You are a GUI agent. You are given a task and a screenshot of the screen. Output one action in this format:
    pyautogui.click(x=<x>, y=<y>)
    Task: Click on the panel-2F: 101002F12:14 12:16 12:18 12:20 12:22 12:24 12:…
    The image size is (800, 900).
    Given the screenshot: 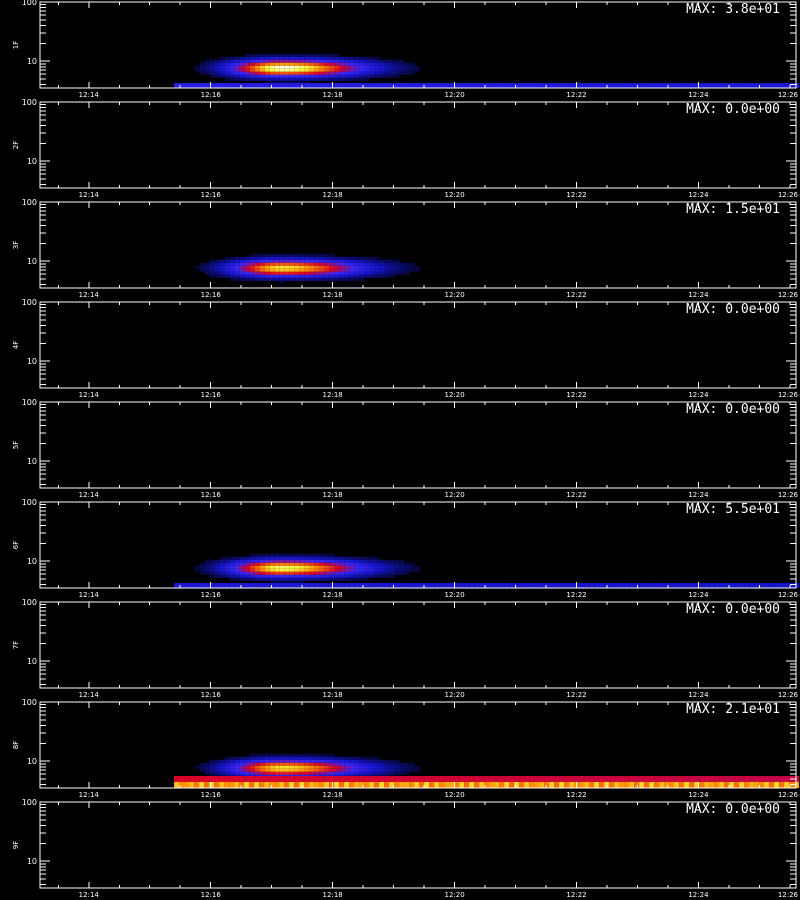 What is the action you would take?
    pyautogui.click(x=405, y=148)
    